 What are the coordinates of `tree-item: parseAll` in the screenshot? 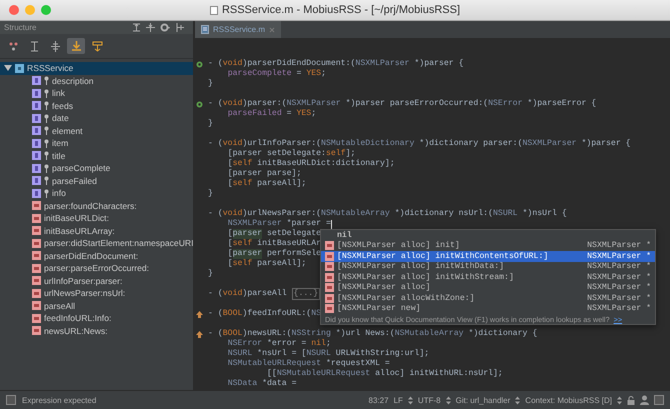 It's located at (96, 306).